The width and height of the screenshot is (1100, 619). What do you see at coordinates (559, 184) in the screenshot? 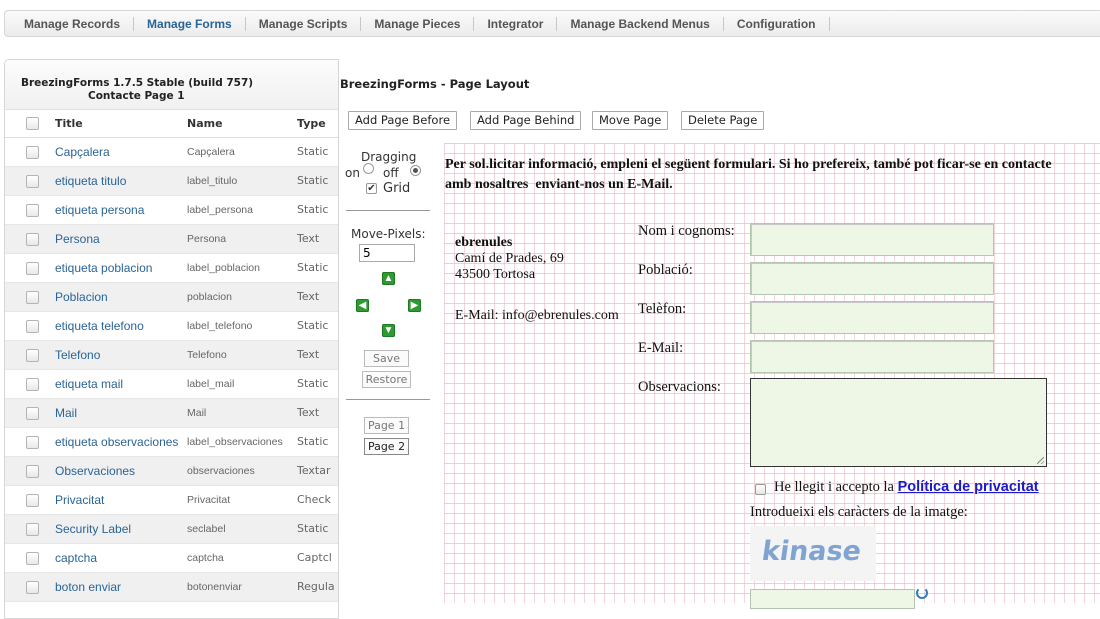
I see `form-intro-line-2: amb nosaltres enviant-nos un E-Mail.` at bounding box center [559, 184].